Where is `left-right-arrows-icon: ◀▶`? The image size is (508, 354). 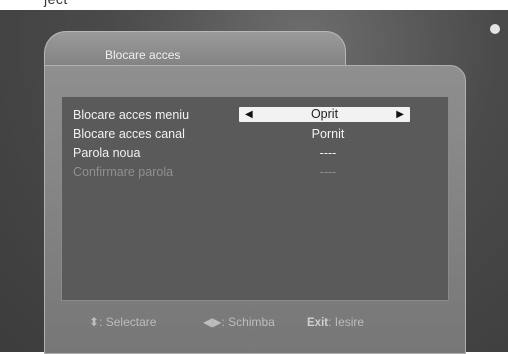 left-right-arrows-icon: ◀▶ is located at coordinates (212, 322).